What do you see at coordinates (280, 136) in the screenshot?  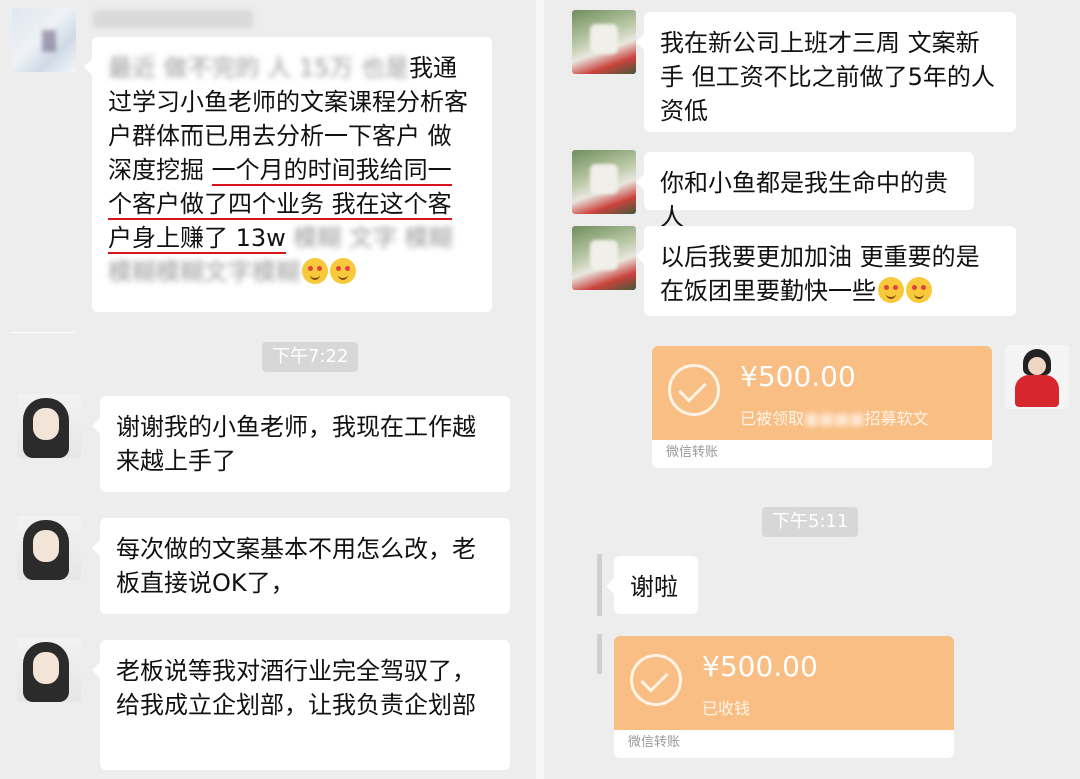 I see `message-text: 户群体而已用去分析一下客户 做` at bounding box center [280, 136].